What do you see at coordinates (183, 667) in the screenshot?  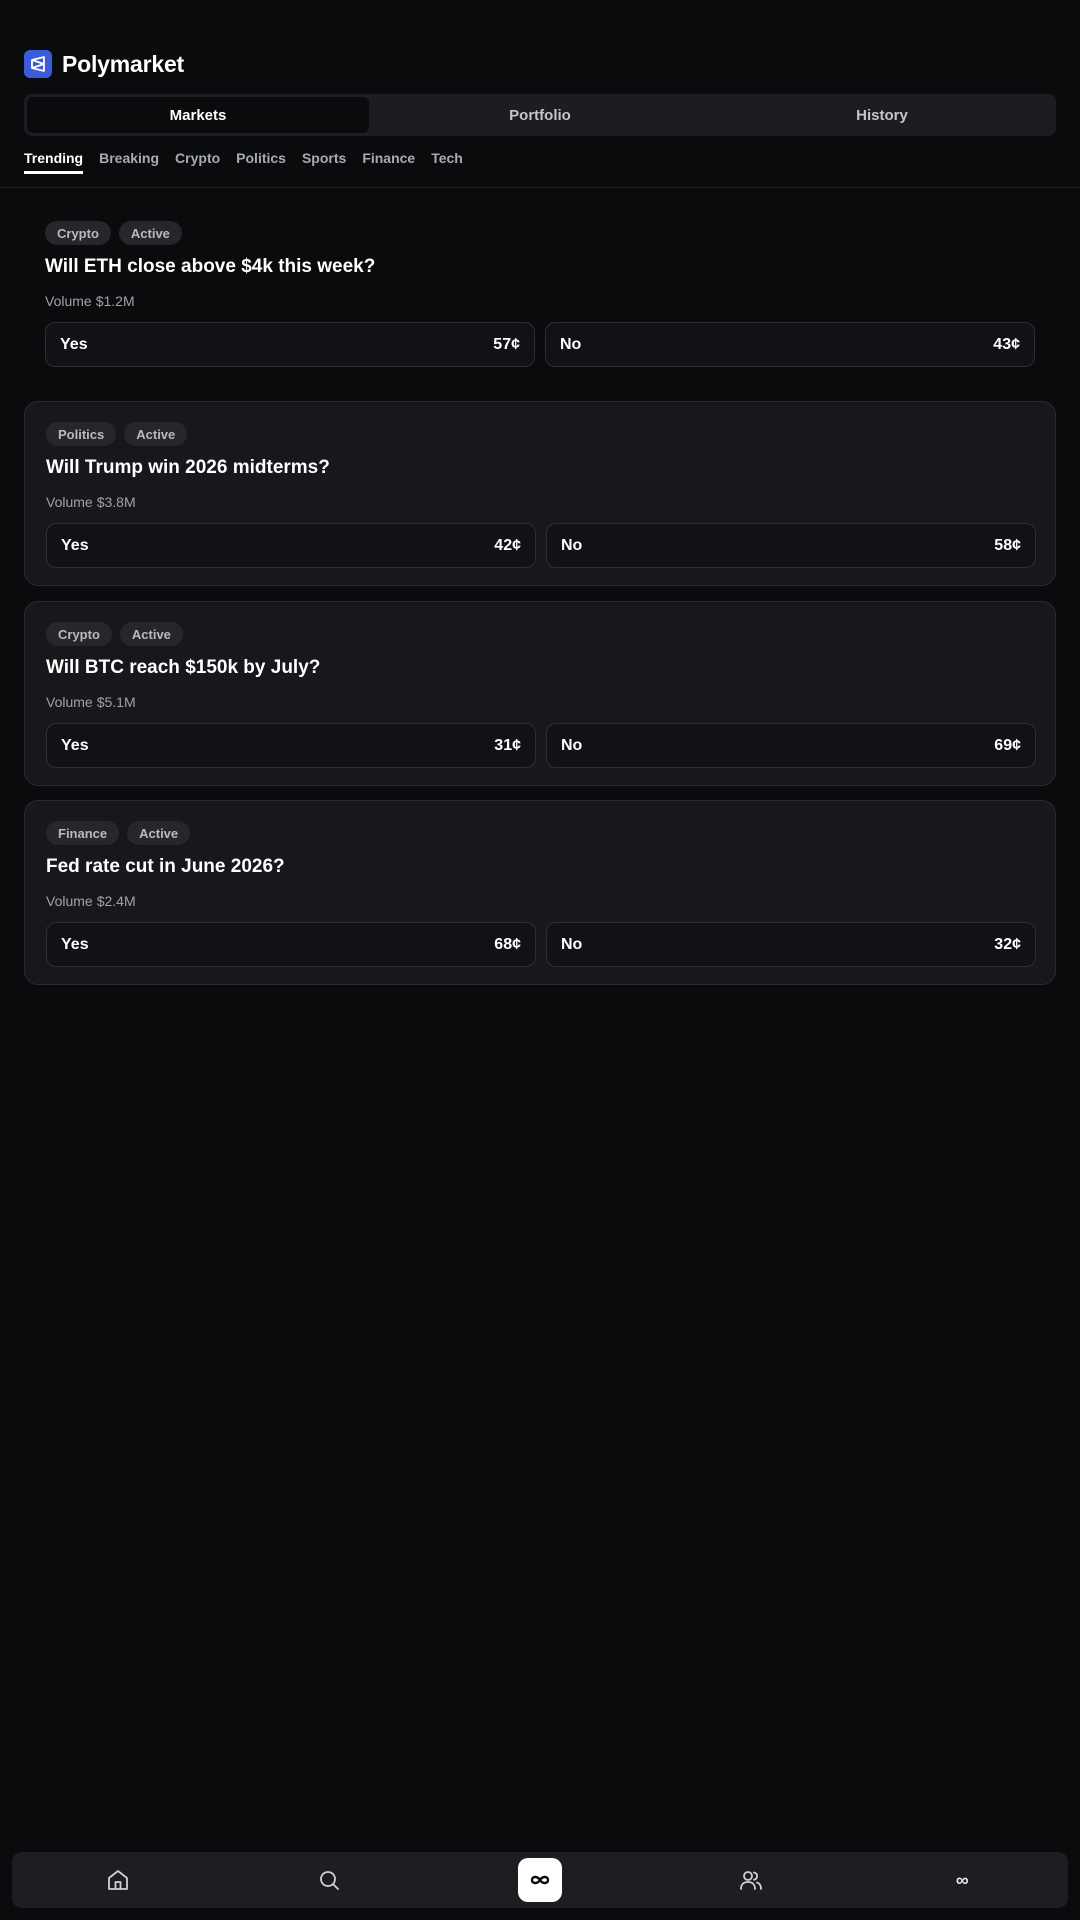 I see `market-title: Will BTC reach $150k by July?` at bounding box center [183, 667].